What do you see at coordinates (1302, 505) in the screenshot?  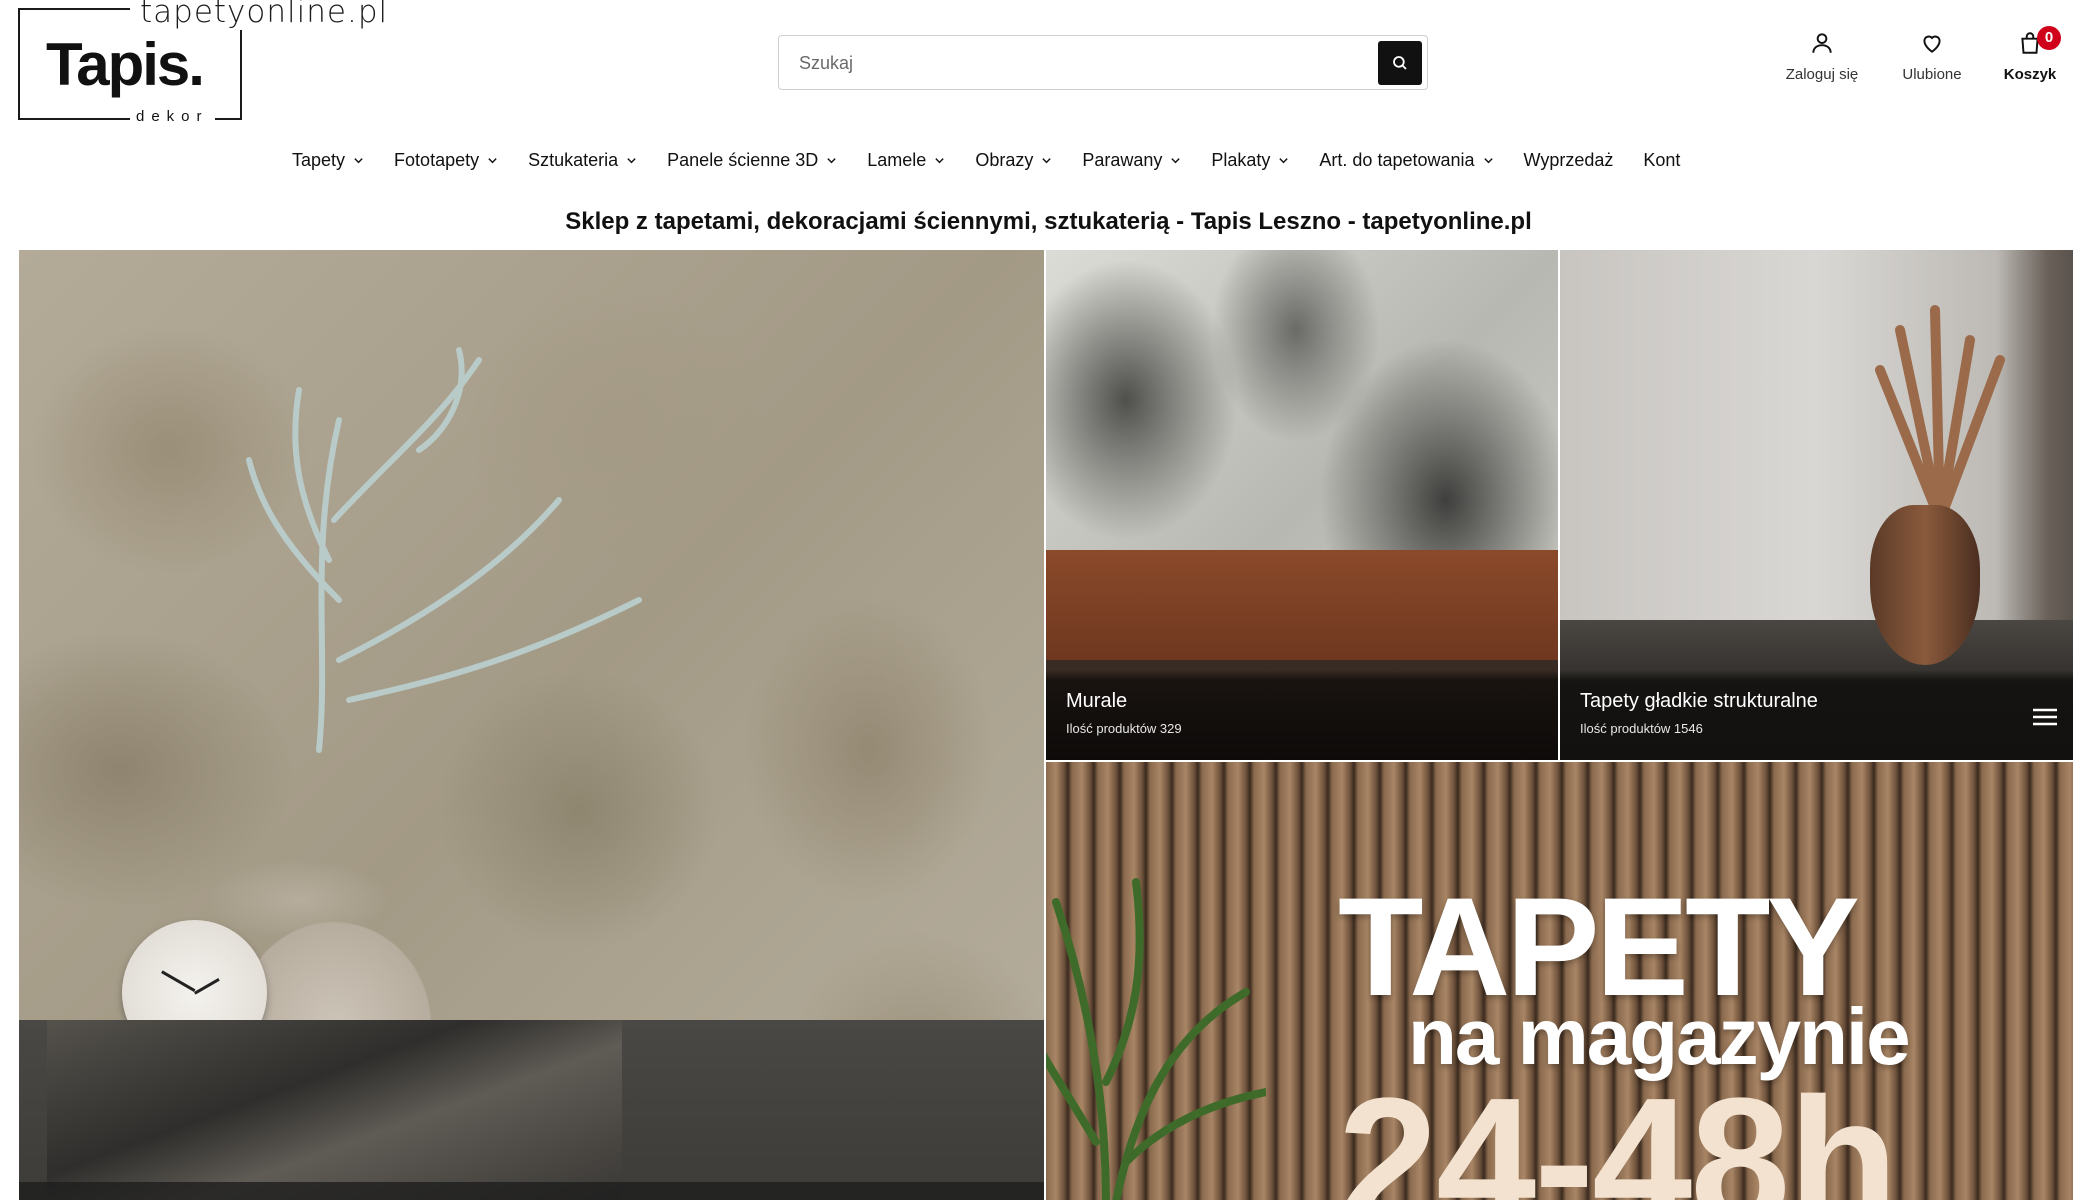 I see `category-tile-murale: Murale Ilość produktów 329` at bounding box center [1302, 505].